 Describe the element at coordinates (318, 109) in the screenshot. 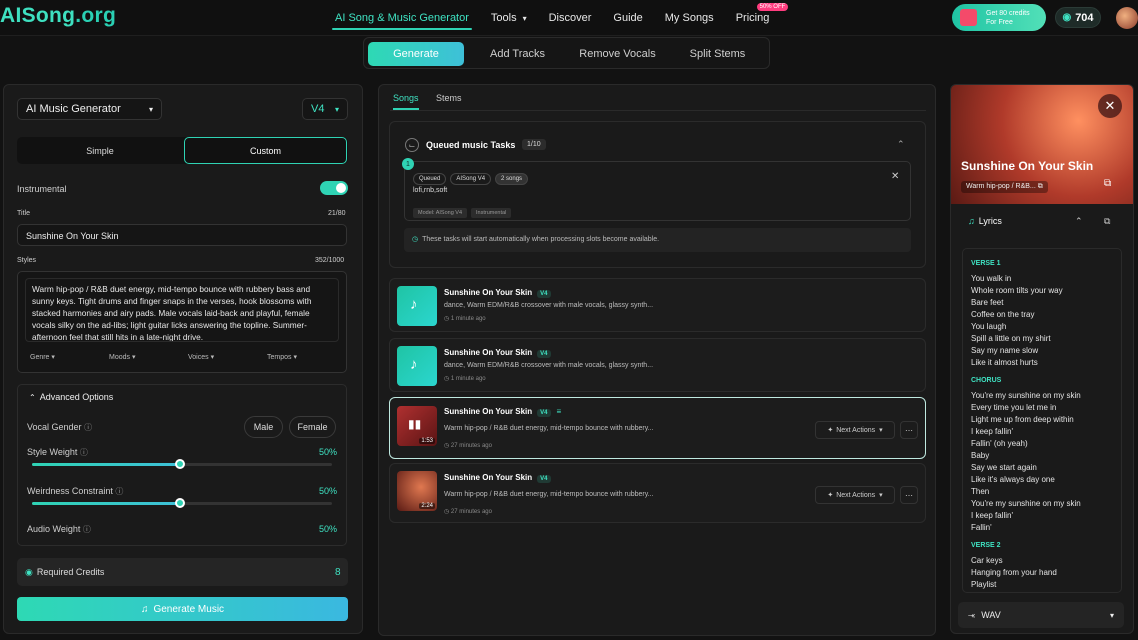

I see `version-select-value: V4` at that location.